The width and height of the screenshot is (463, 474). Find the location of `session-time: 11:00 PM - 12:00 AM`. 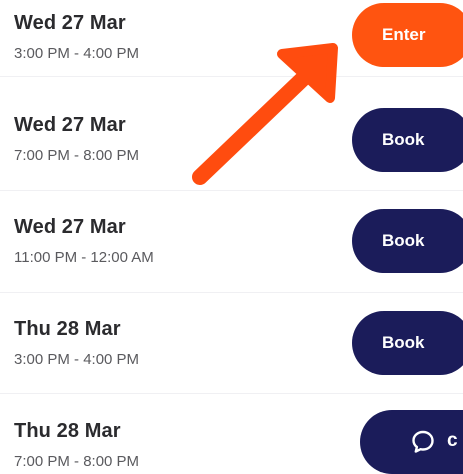

session-time: 11:00 PM - 12:00 AM is located at coordinates (84, 257).